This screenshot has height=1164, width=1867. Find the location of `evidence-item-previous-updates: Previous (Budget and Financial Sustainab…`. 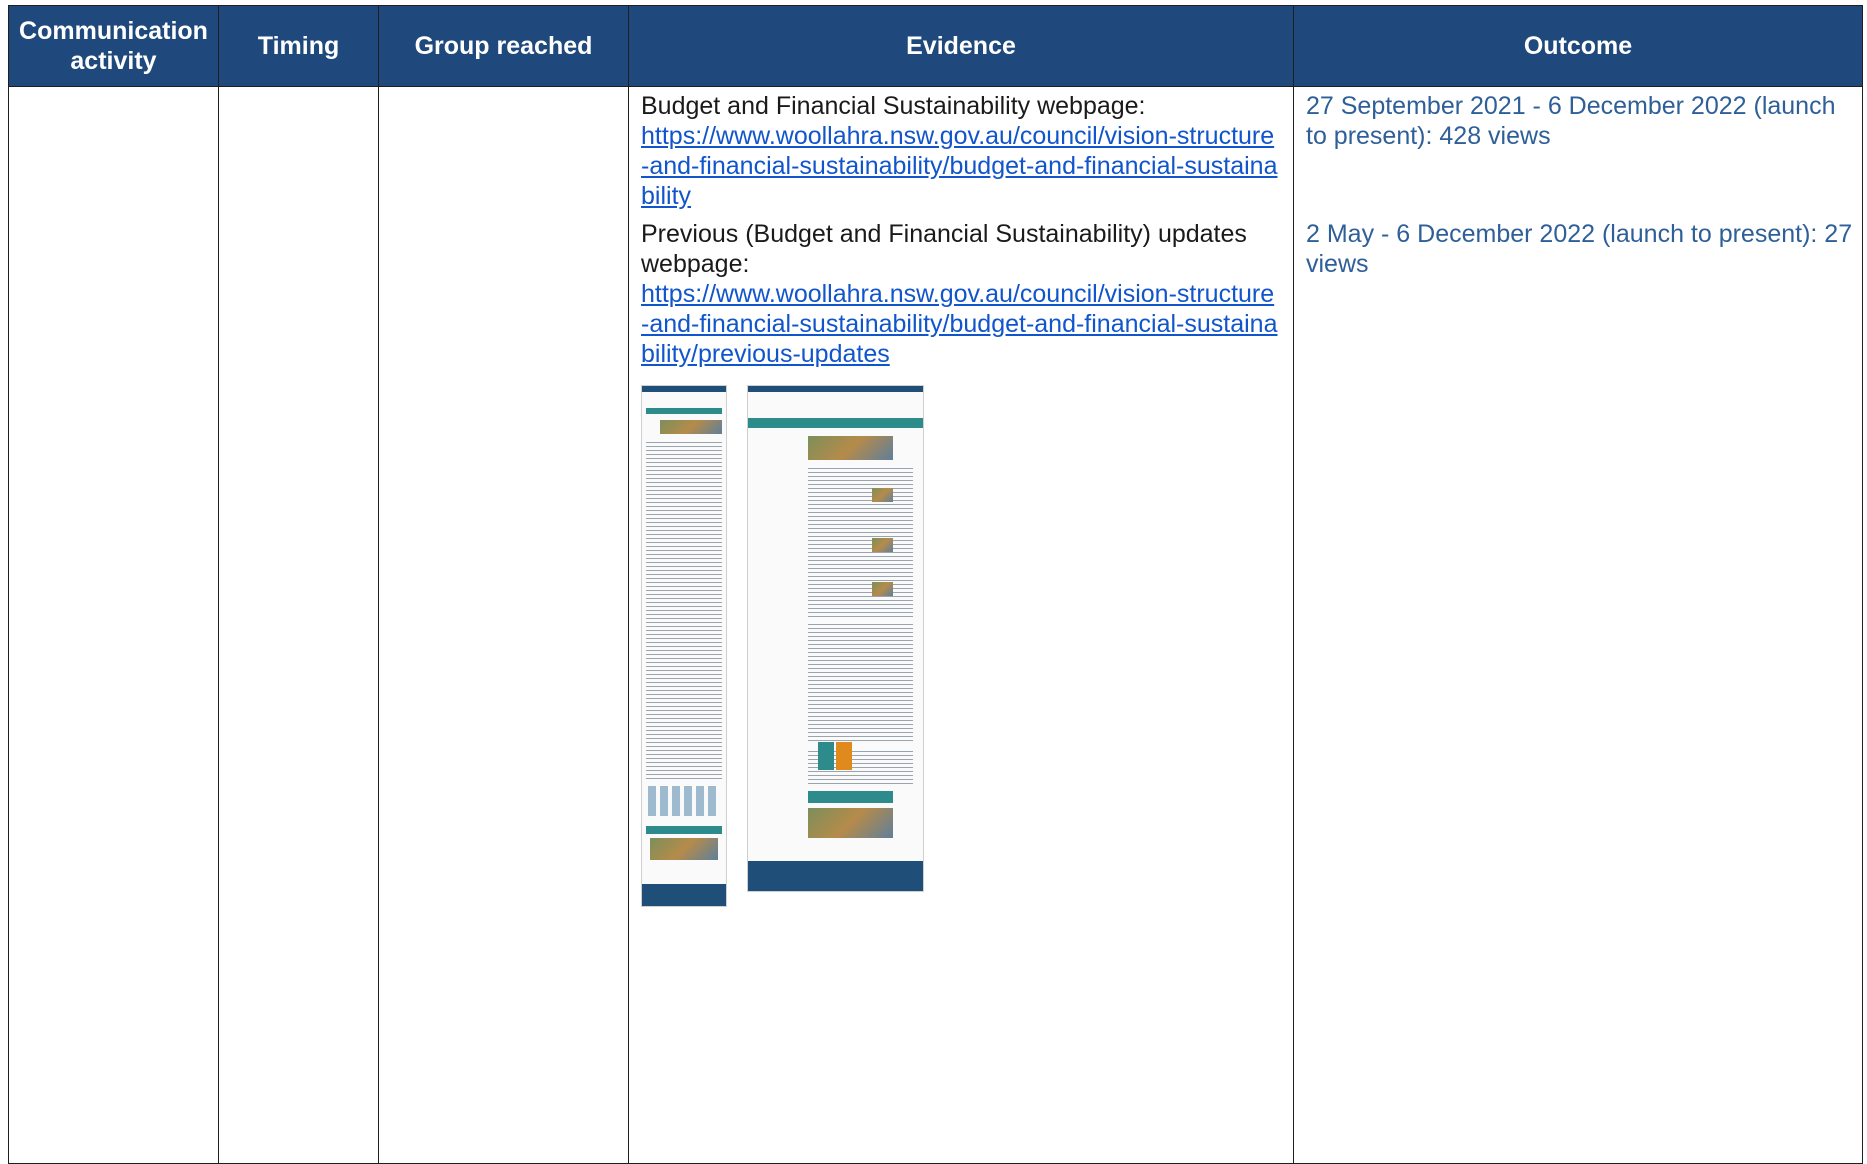

evidence-item-previous-updates: Previous (Budget and Financial Sustainab… is located at coordinates (961, 294).